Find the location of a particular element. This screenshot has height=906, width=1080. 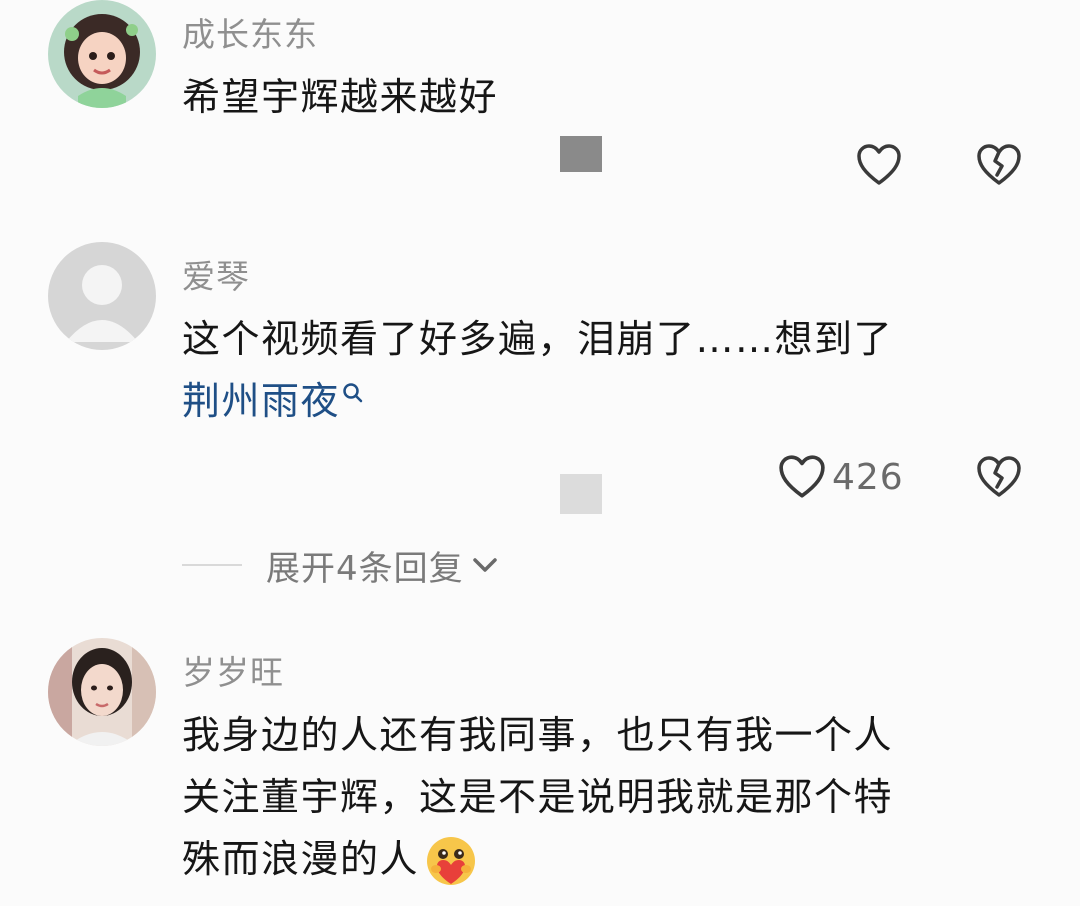

comment-line-text: 殊而浪漫的人 is located at coordinates (301, 859).